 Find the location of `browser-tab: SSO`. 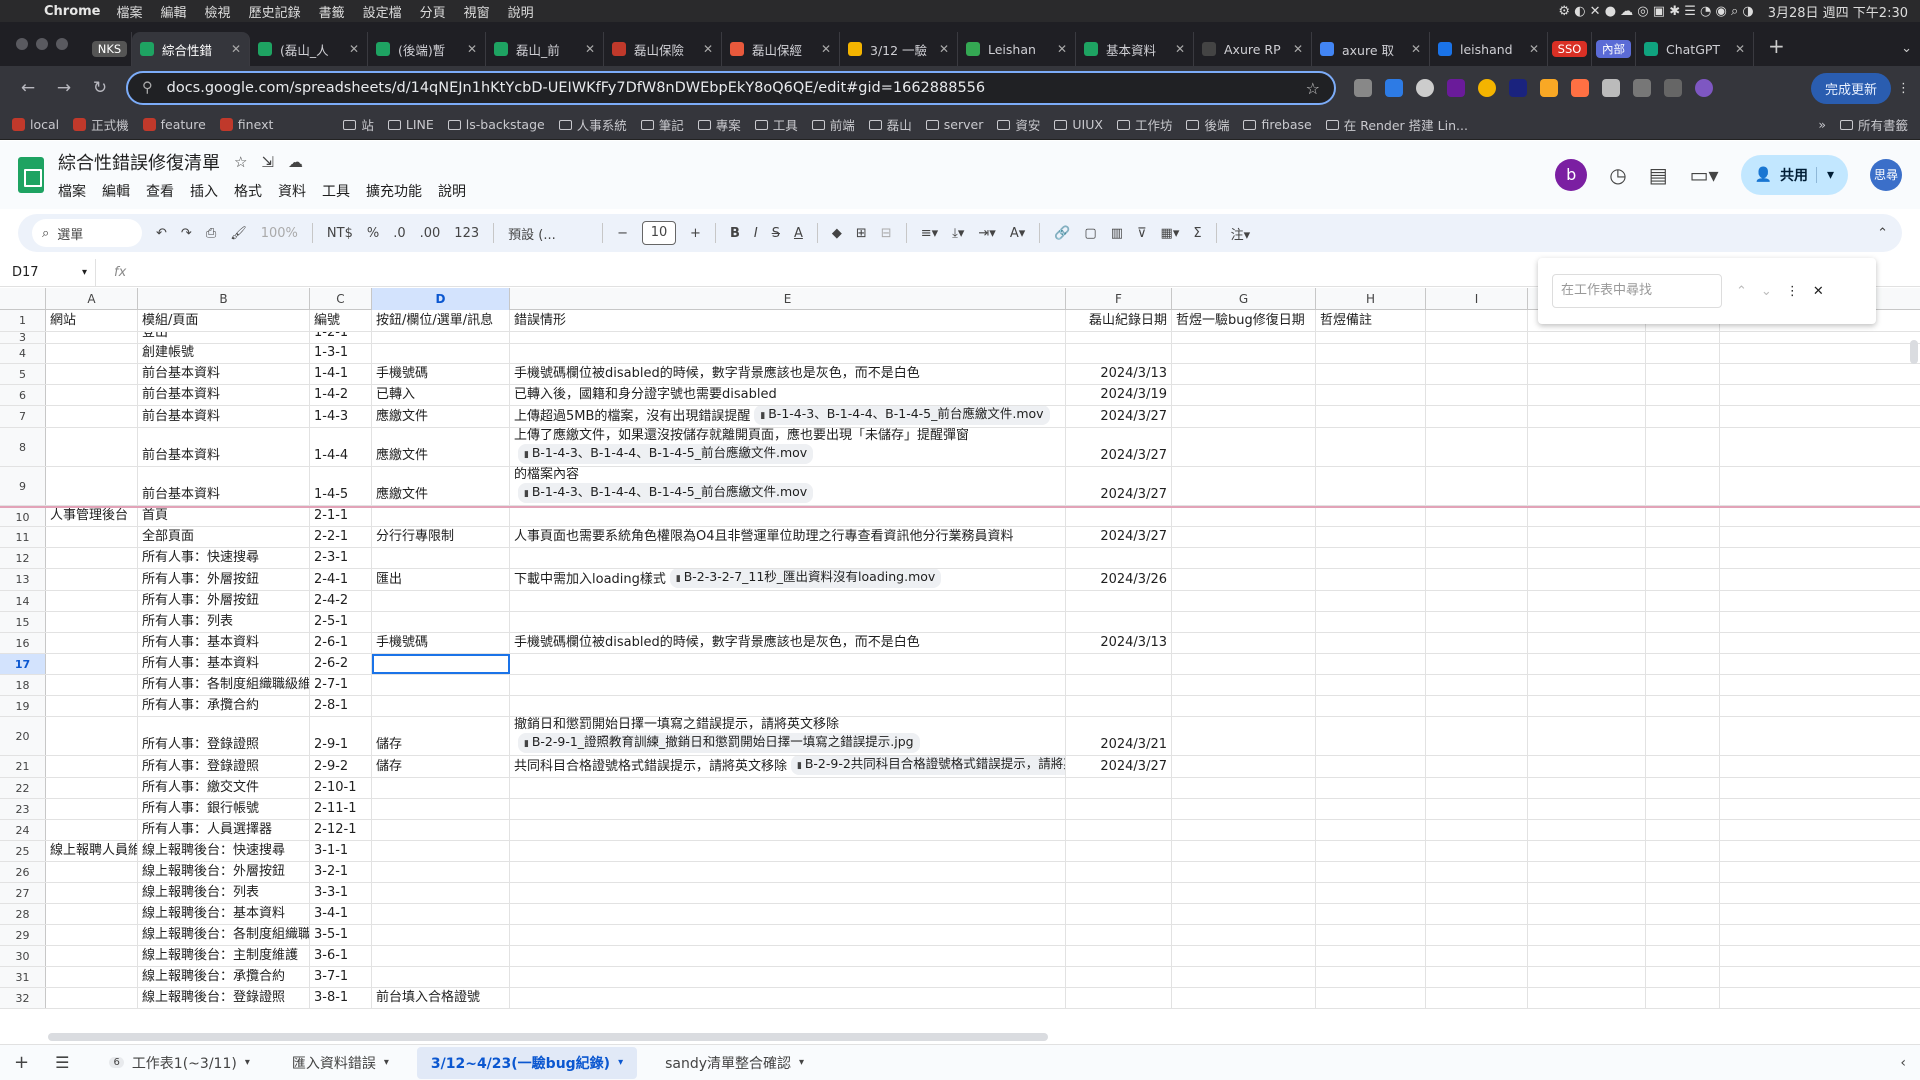

browser-tab: SSO is located at coordinates (1570, 49).